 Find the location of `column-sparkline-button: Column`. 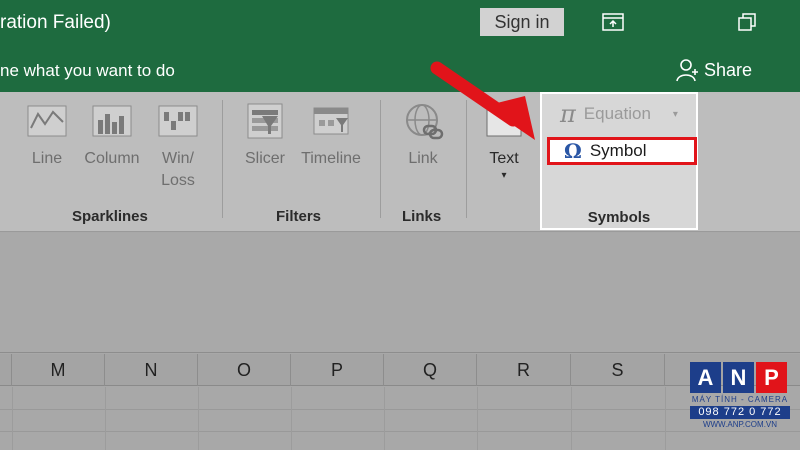

column-sparkline-button: Column is located at coordinates (112, 136).